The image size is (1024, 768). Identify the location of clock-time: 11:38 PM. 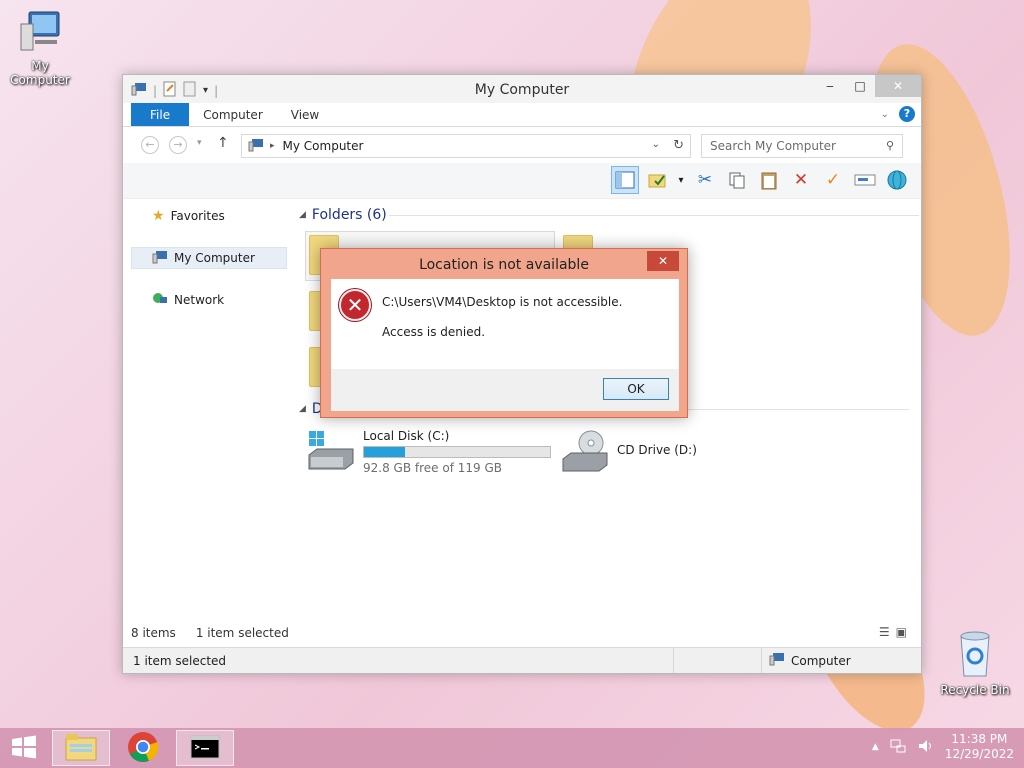
(979, 739).